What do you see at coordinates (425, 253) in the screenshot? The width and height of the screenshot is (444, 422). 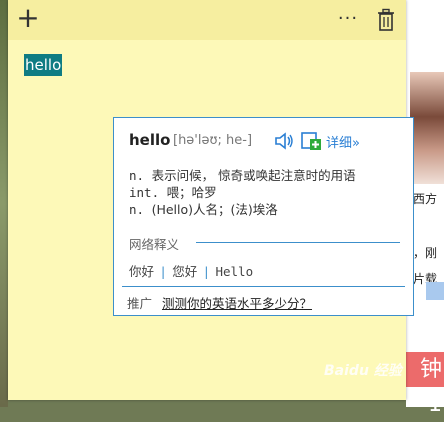 I see `background-text: ，刚` at bounding box center [425, 253].